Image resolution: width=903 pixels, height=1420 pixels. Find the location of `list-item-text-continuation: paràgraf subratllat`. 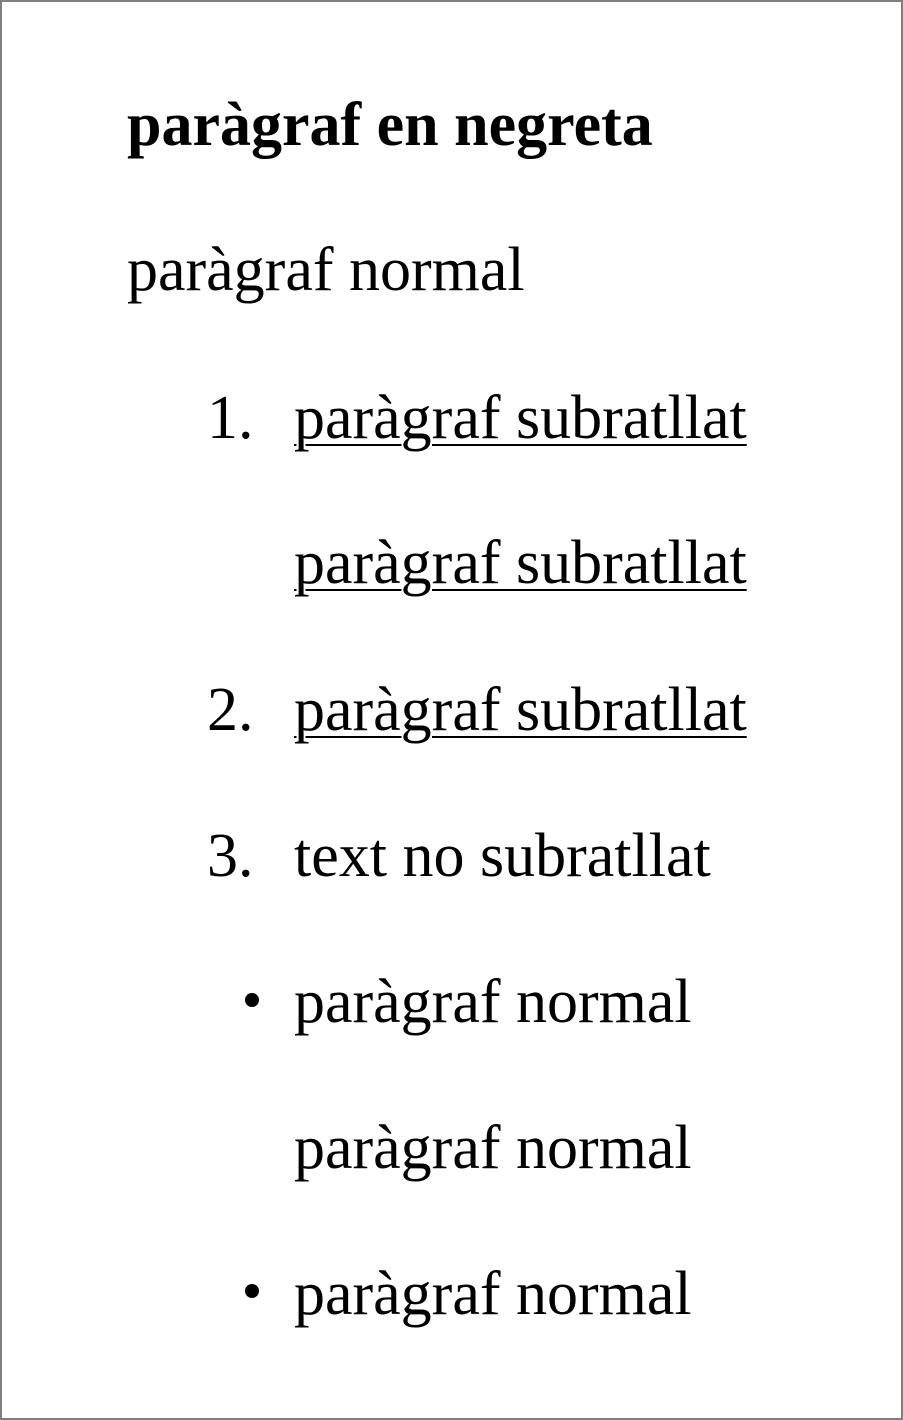

list-item-text-continuation: paràgraf subratllat is located at coordinates (520, 563).